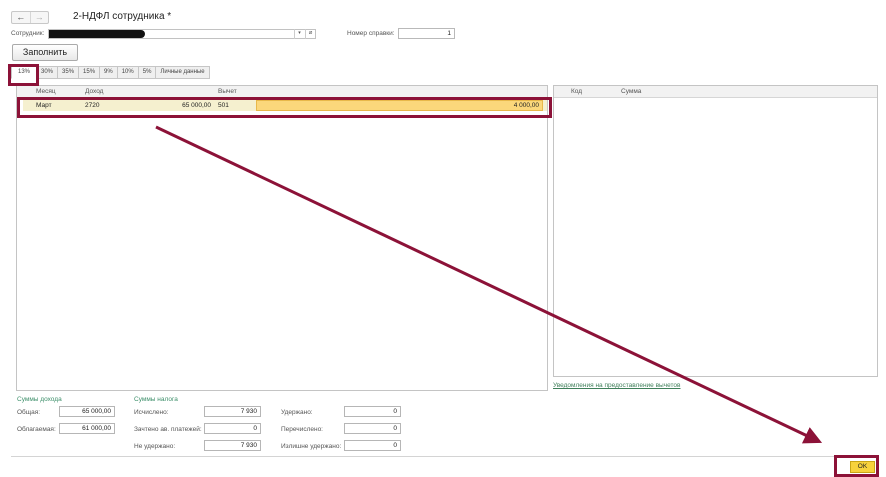 The width and height of the screenshot is (886, 477). I want to click on excess-withheld-label: Излишне удержано:, so click(311, 446).